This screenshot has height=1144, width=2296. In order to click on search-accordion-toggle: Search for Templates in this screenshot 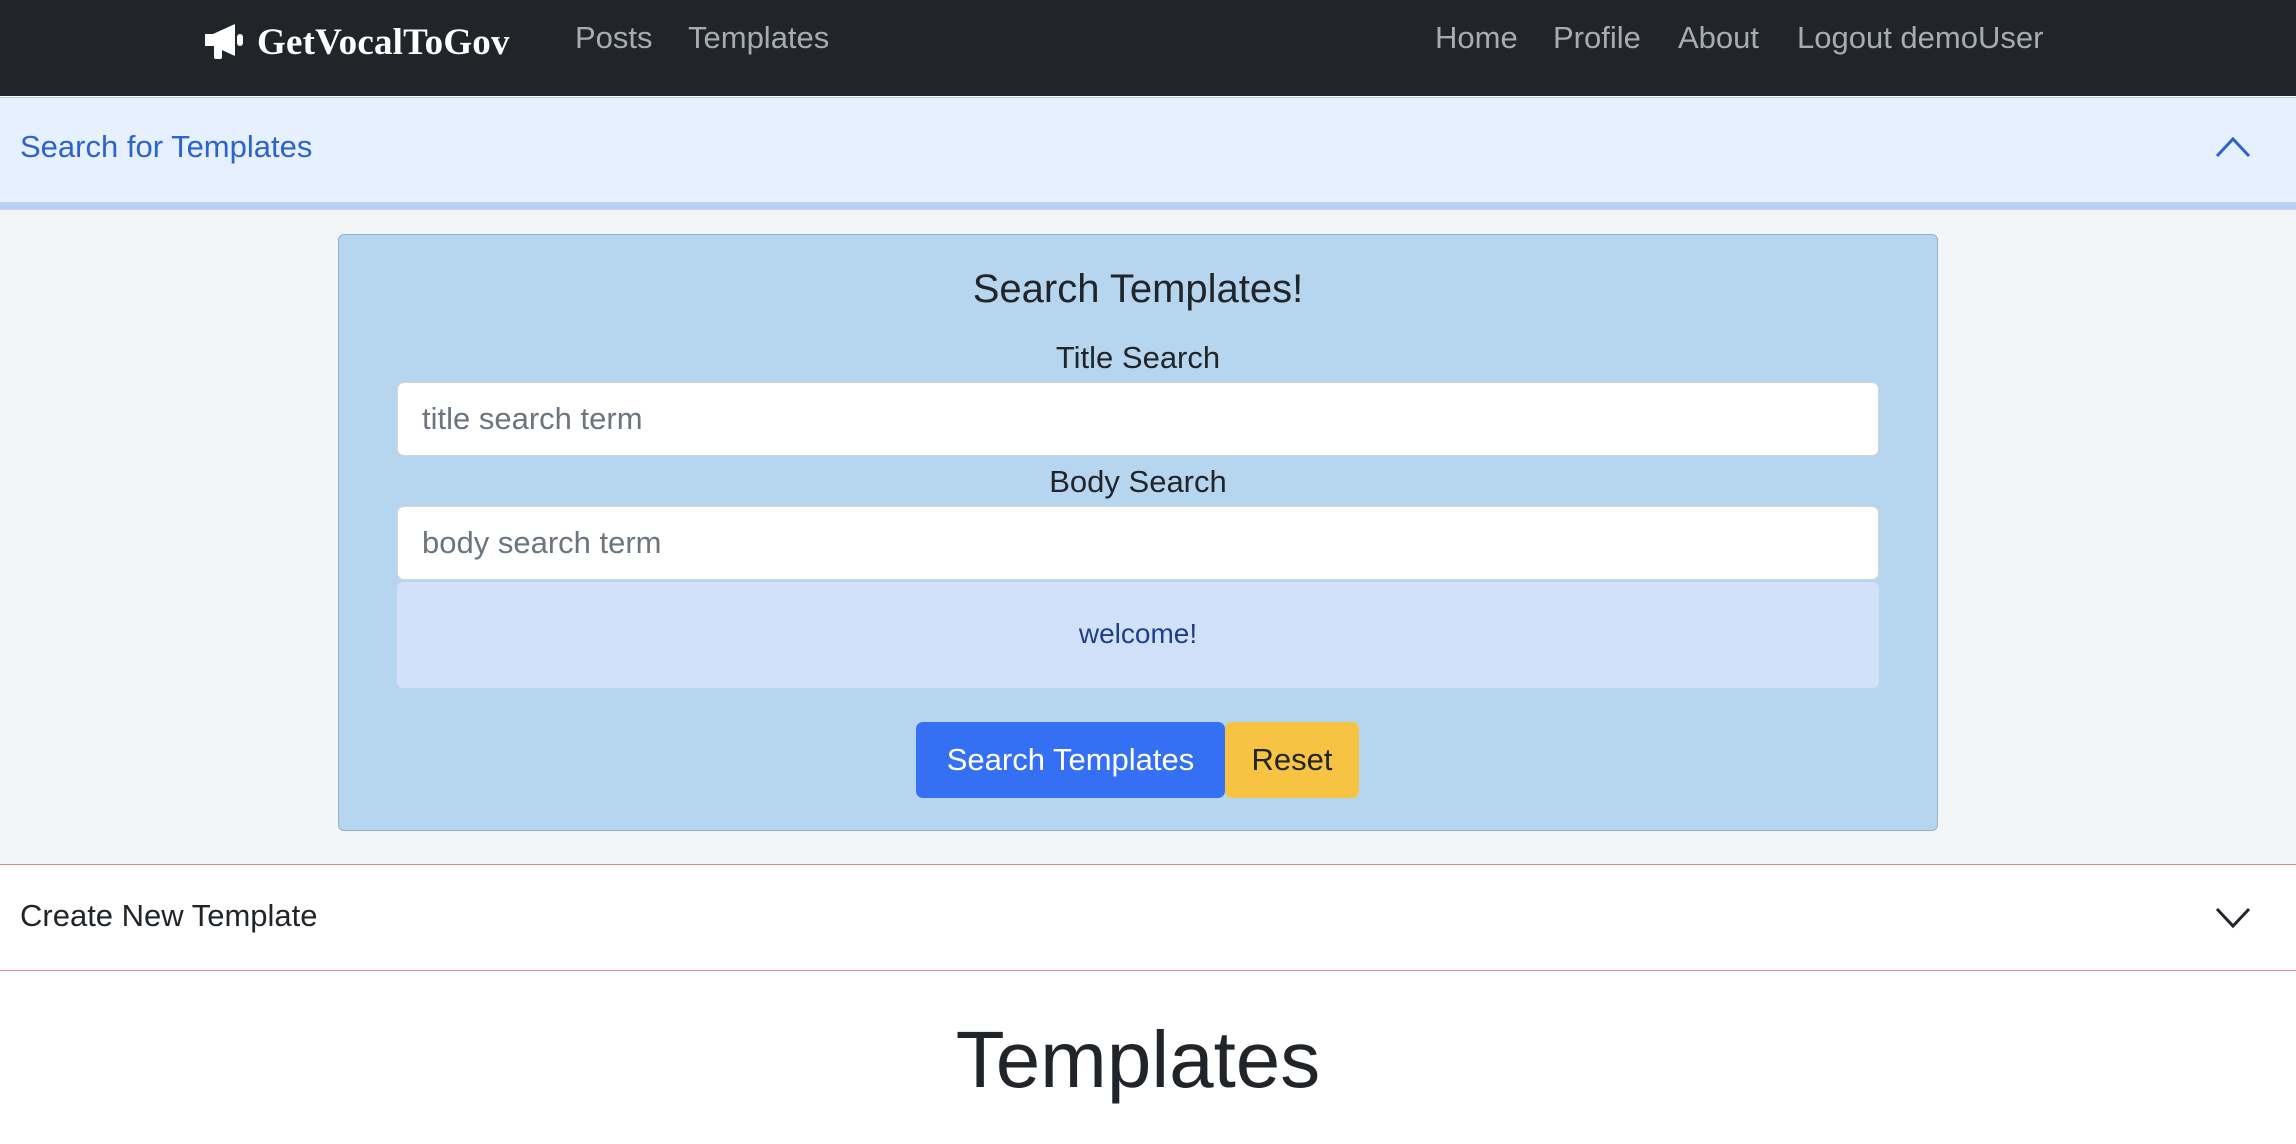, I will do `click(1148, 149)`.